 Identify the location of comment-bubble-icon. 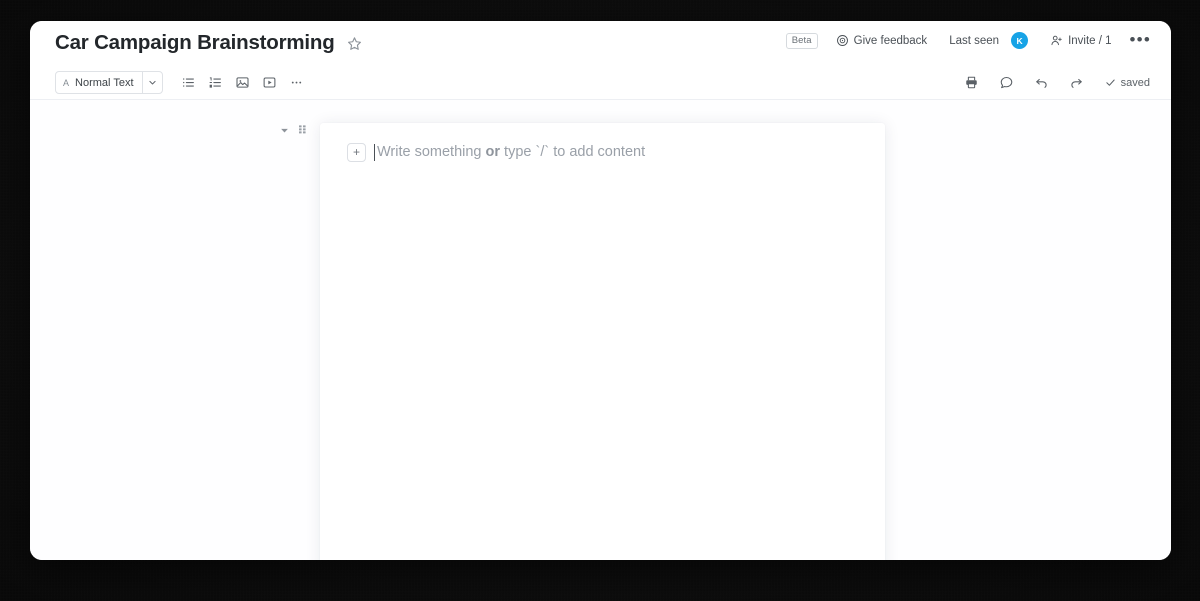
(1007, 83).